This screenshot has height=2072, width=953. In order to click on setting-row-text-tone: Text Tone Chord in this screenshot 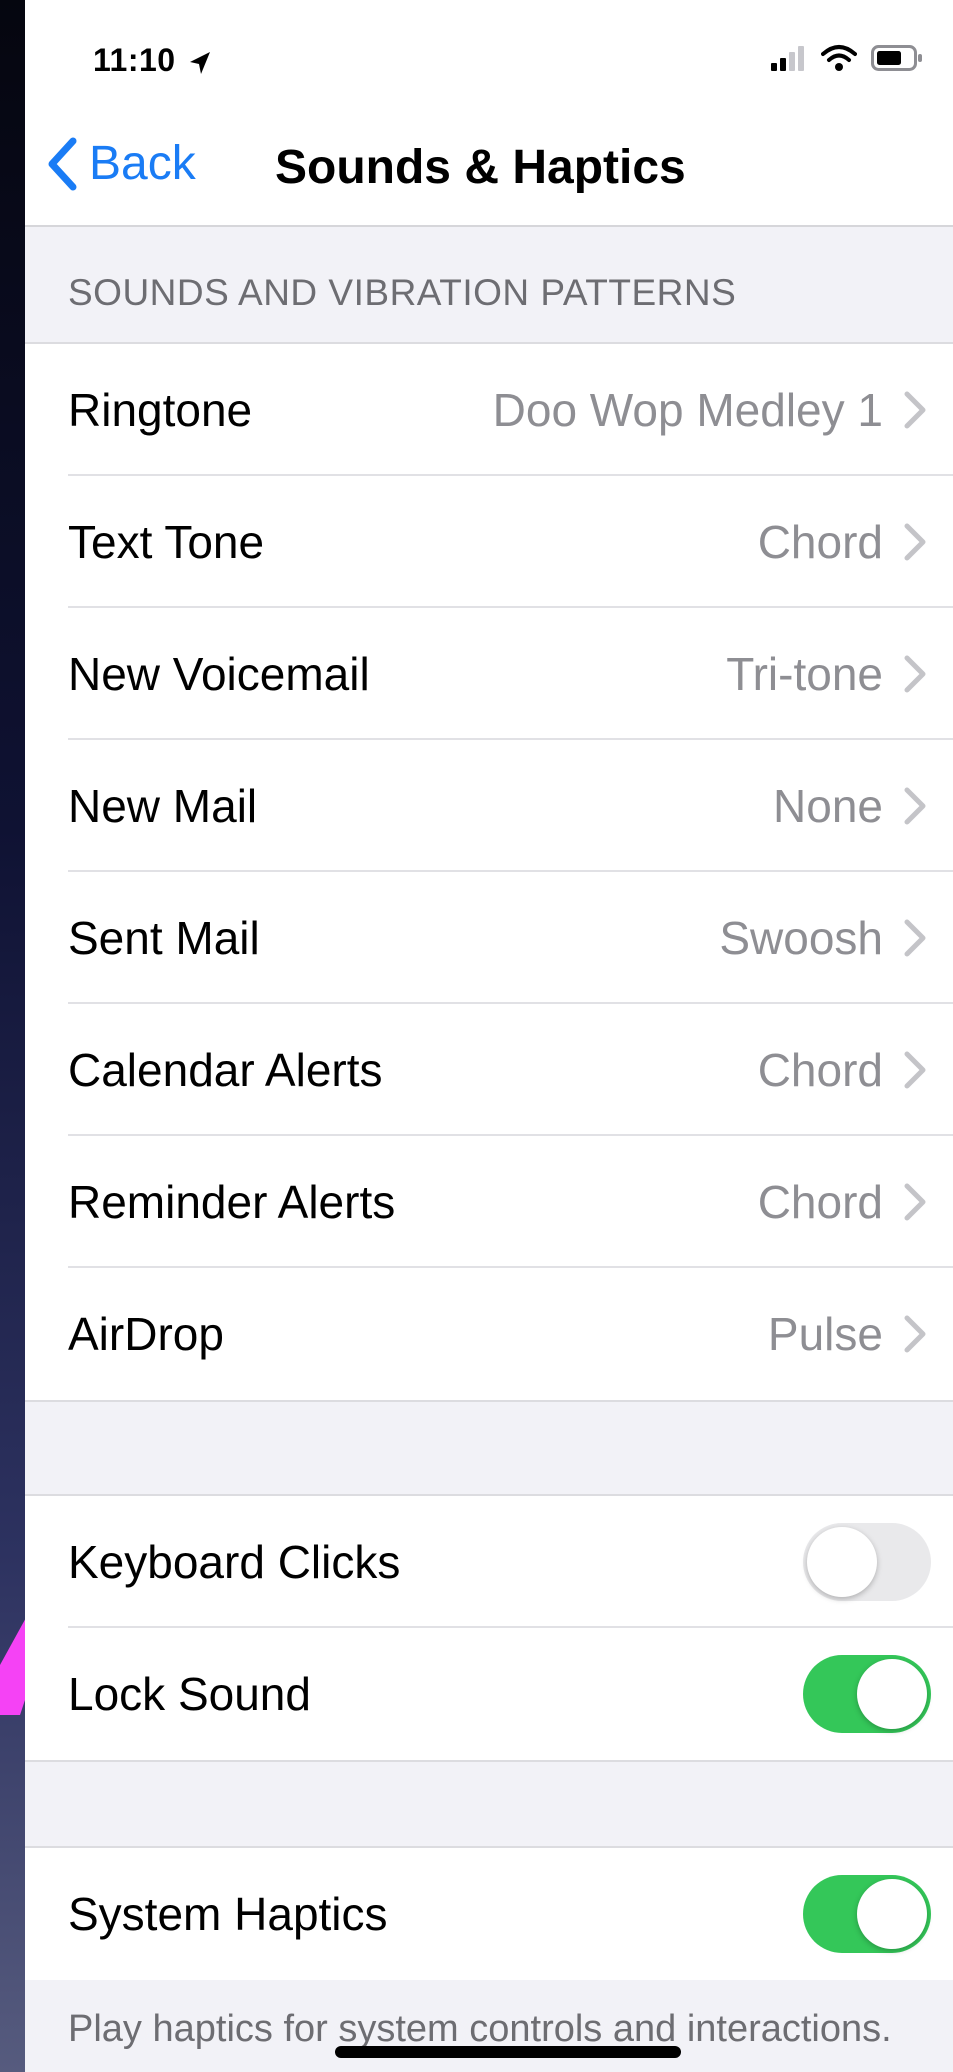, I will do `click(489, 542)`.